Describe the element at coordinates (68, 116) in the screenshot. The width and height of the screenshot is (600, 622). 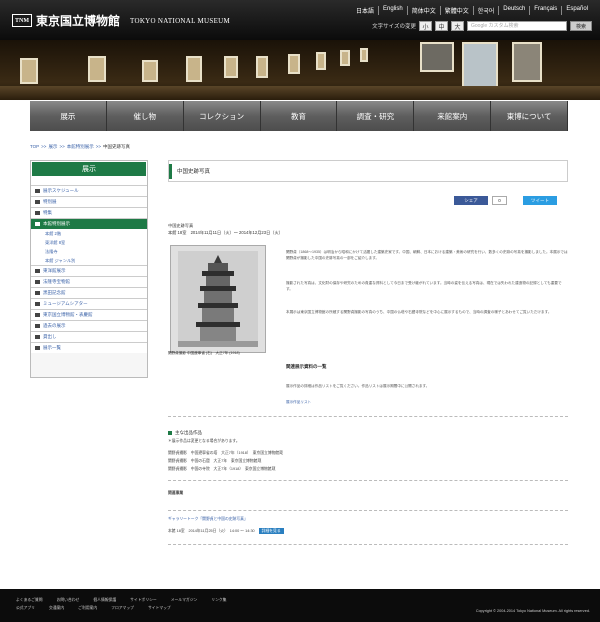
I see `nav-item-exhibitions: 展示` at that location.